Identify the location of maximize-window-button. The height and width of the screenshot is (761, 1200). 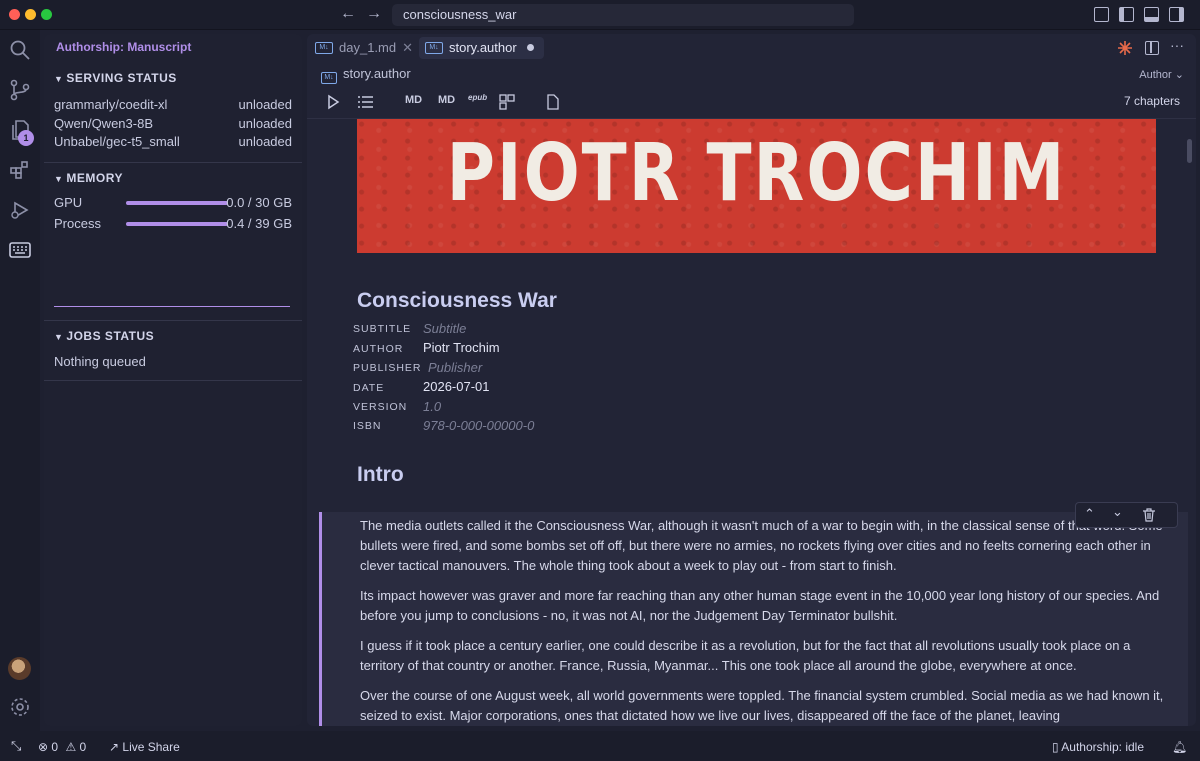
(46, 14).